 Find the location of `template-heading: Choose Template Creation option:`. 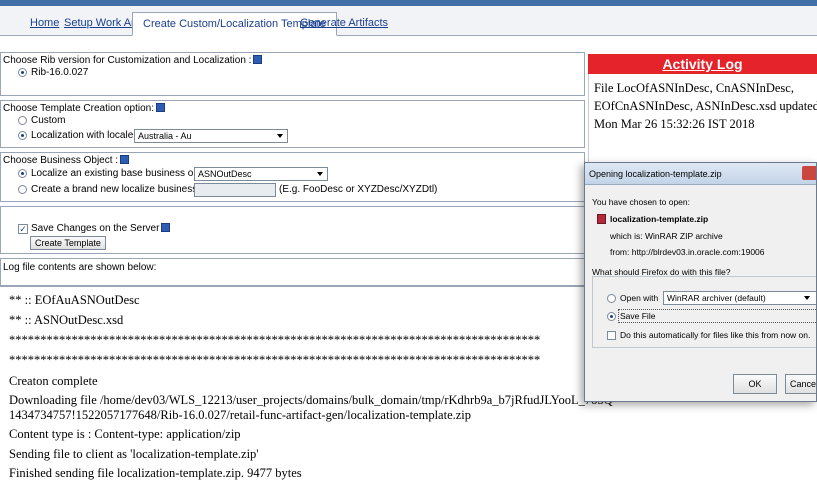

template-heading: Choose Template Creation option: is located at coordinates (79, 108).